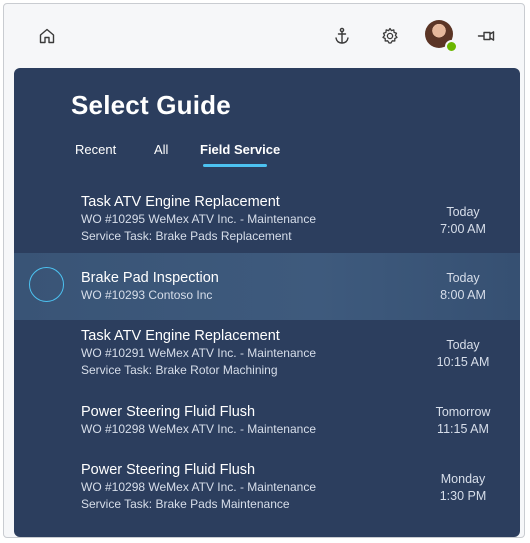 Image resolution: width=530 pixels, height=543 pixels. What do you see at coordinates (47, 36) in the screenshot?
I see `home-icon` at bounding box center [47, 36].